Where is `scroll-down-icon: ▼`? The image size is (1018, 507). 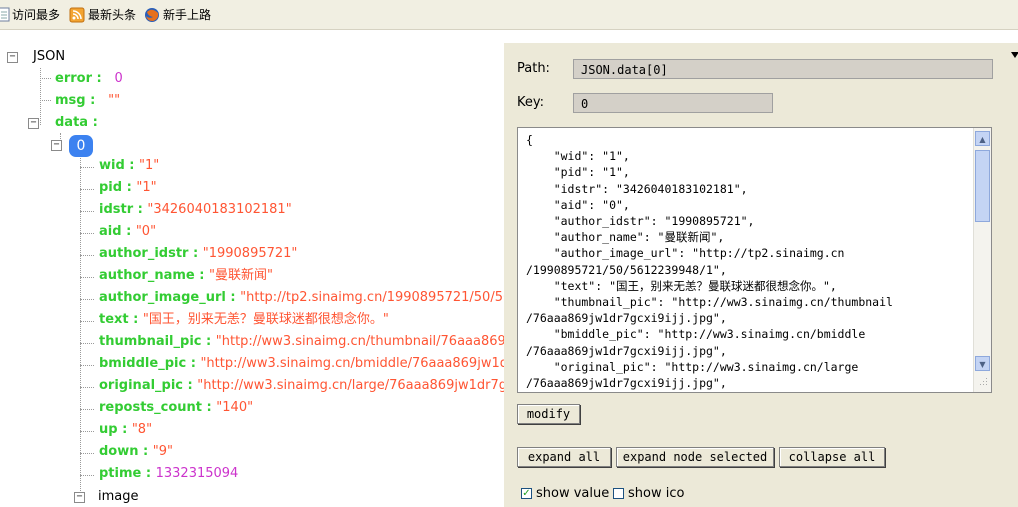 scroll-down-icon: ▼ is located at coordinates (982, 363).